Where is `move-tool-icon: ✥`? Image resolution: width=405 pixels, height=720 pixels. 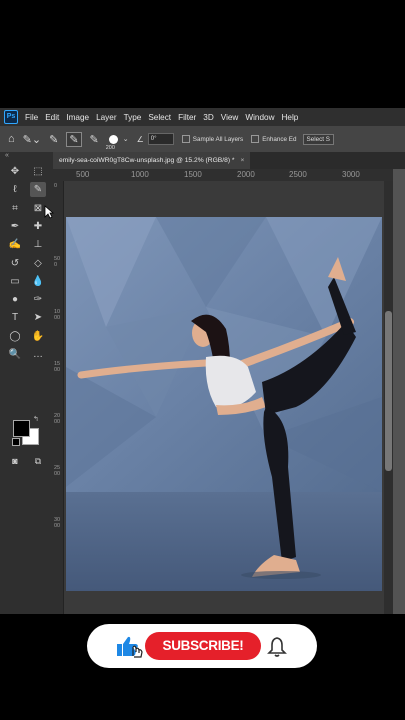
move-tool-icon: ✥ is located at coordinates (15, 171).